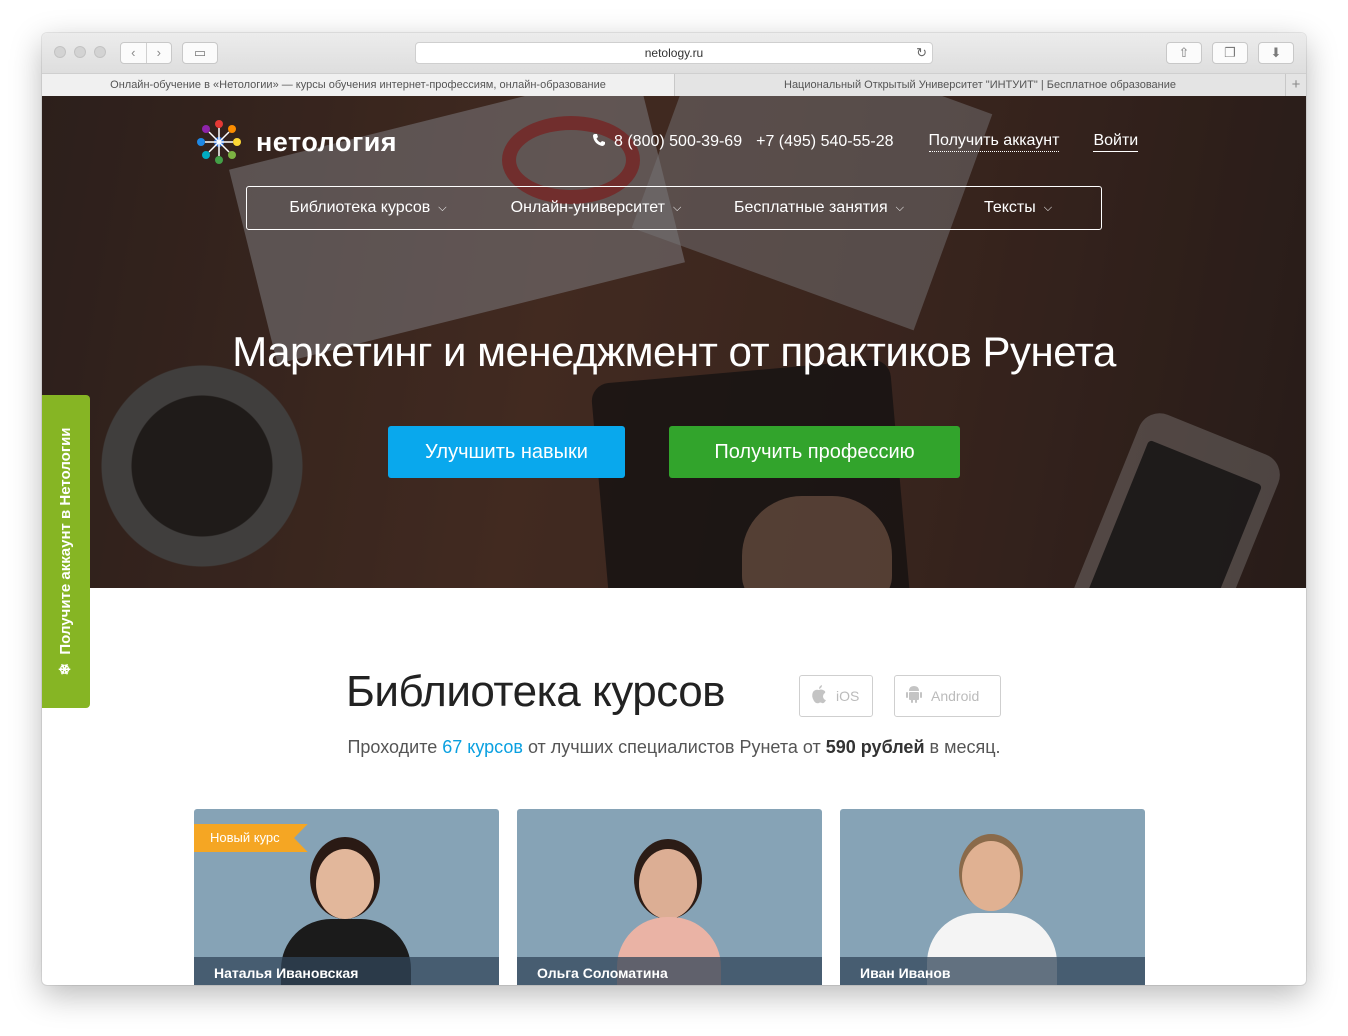 The width and height of the screenshot is (1348, 1036). What do you see at coordinates (955, 696) in the screenshot?
I see `android-label: Android` at bounding box center [955, 696].